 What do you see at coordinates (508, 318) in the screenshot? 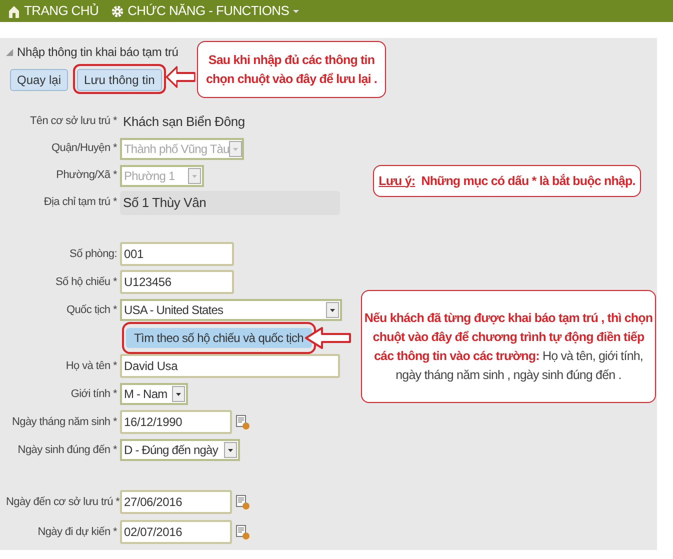
I see `callout-text: Nếu khách đã từng được khai báo tạm trú , thì chọn` at bounding box center [508, 318].